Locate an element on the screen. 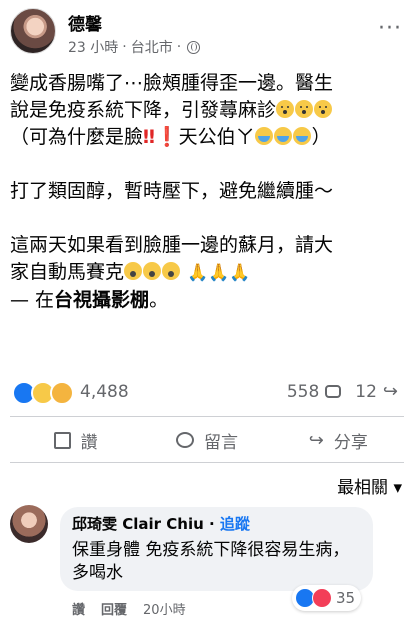 This screenshot has height=619, width=414. post-time: 23 小時 is located at coordinates (93, 47).